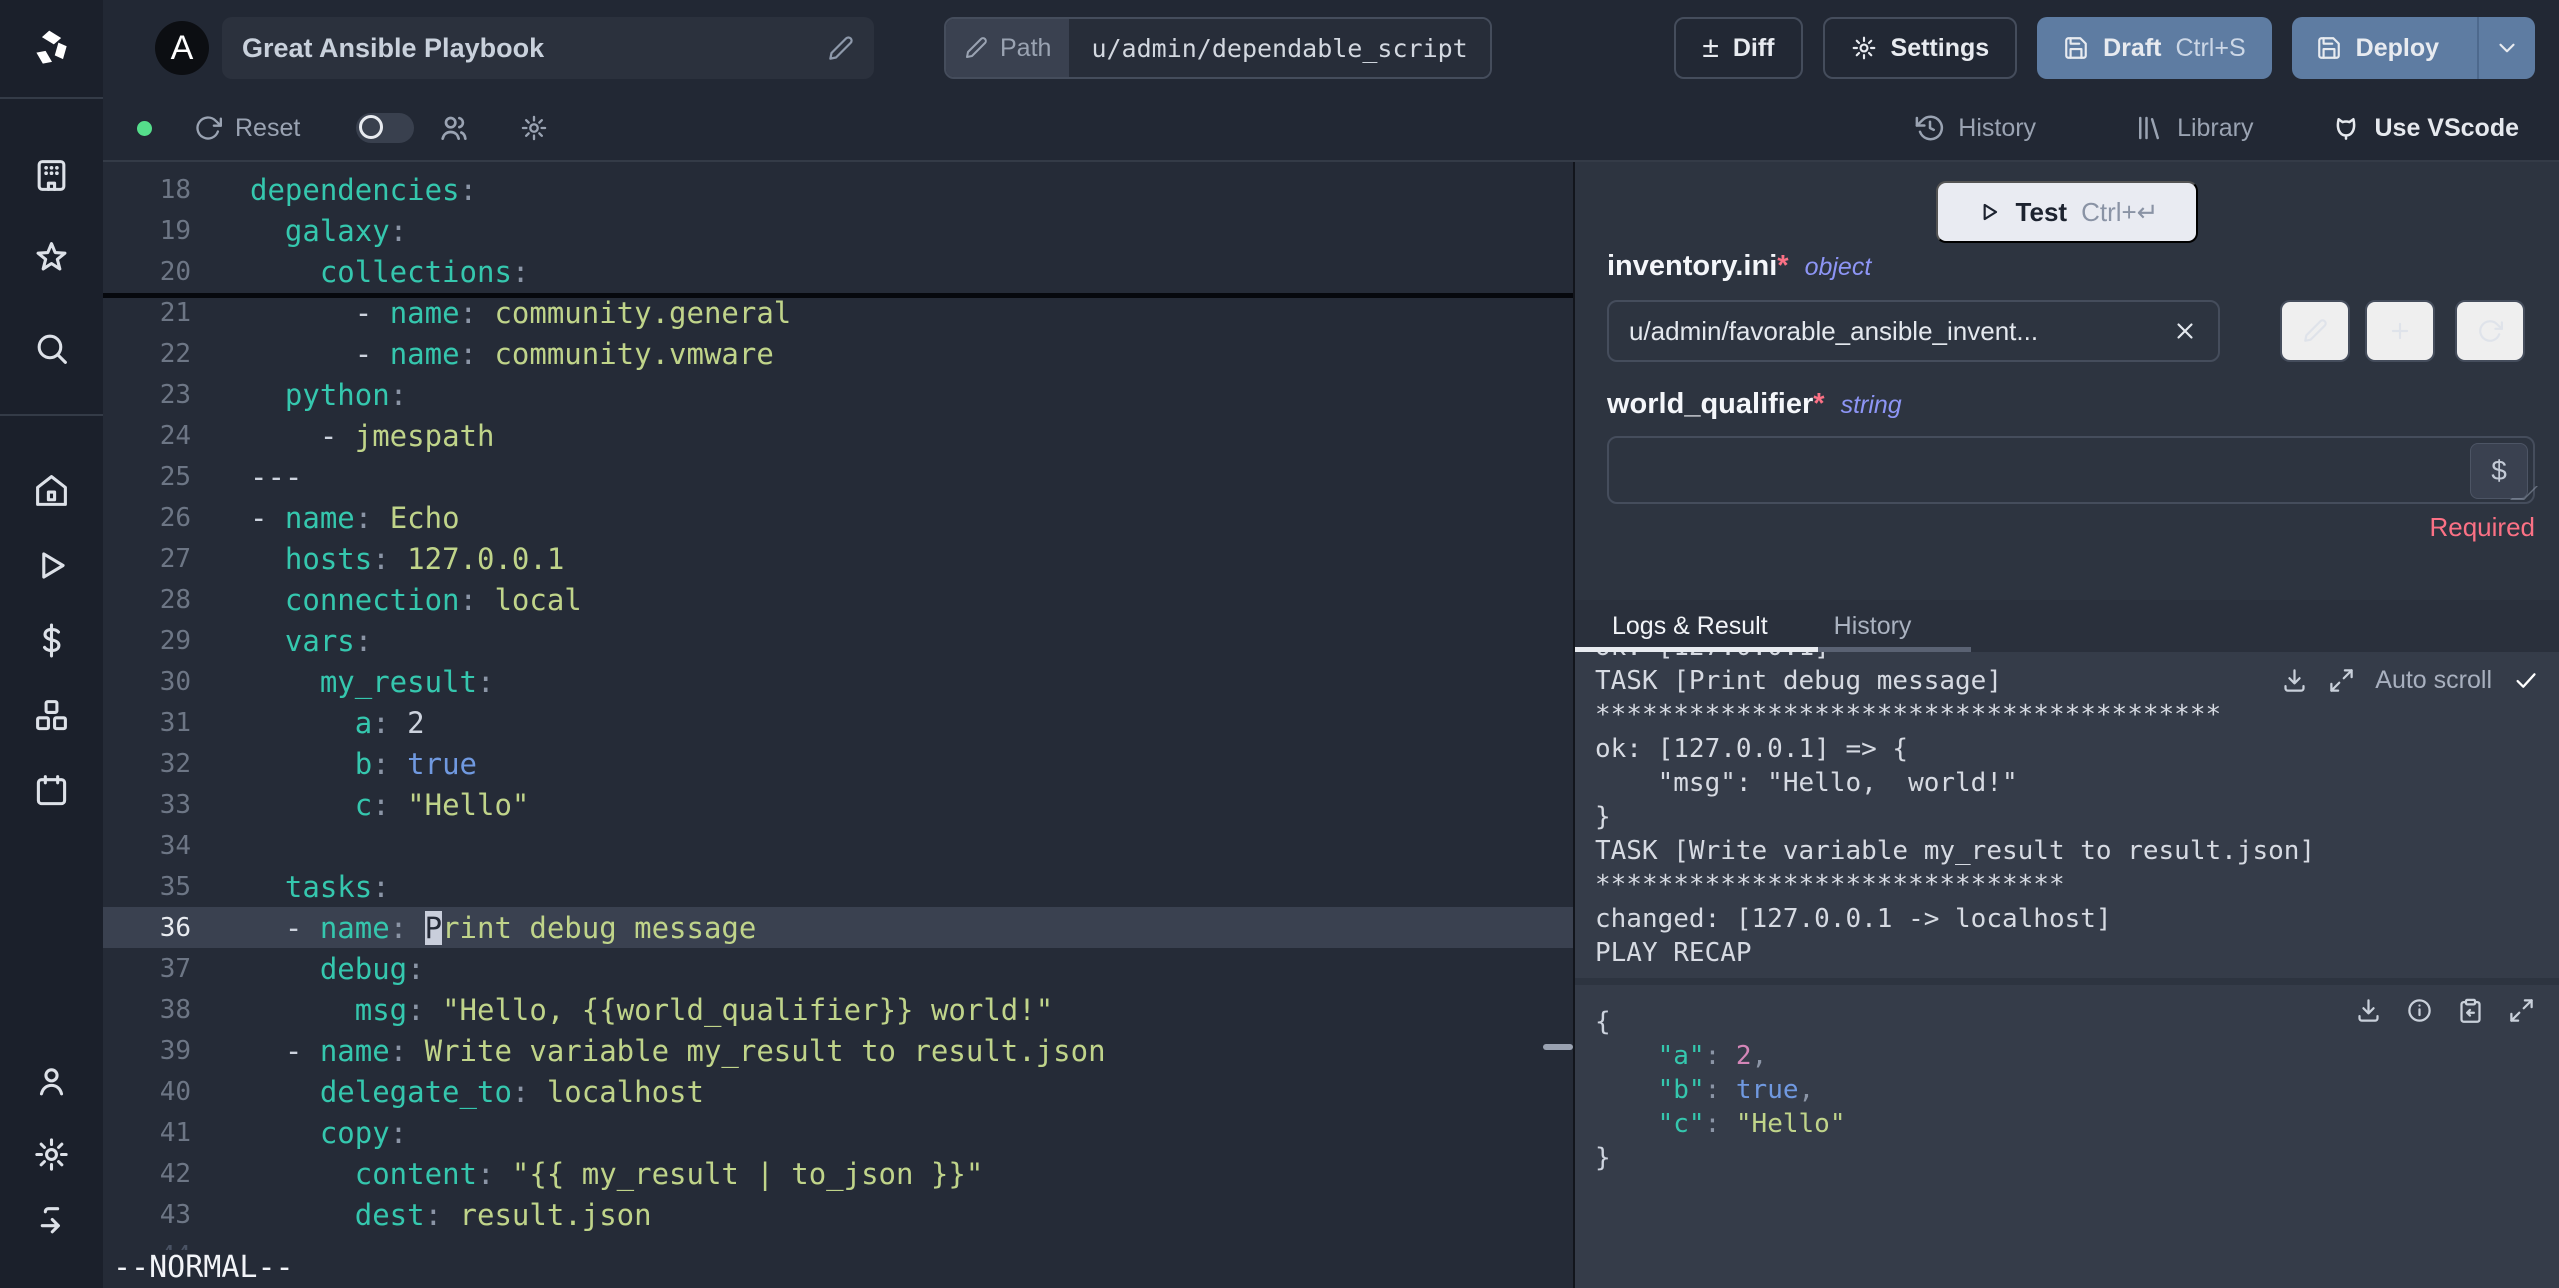  Describe the element at coordinates (175, 804) in the screenshot. I see `line-number: 33` at that location.